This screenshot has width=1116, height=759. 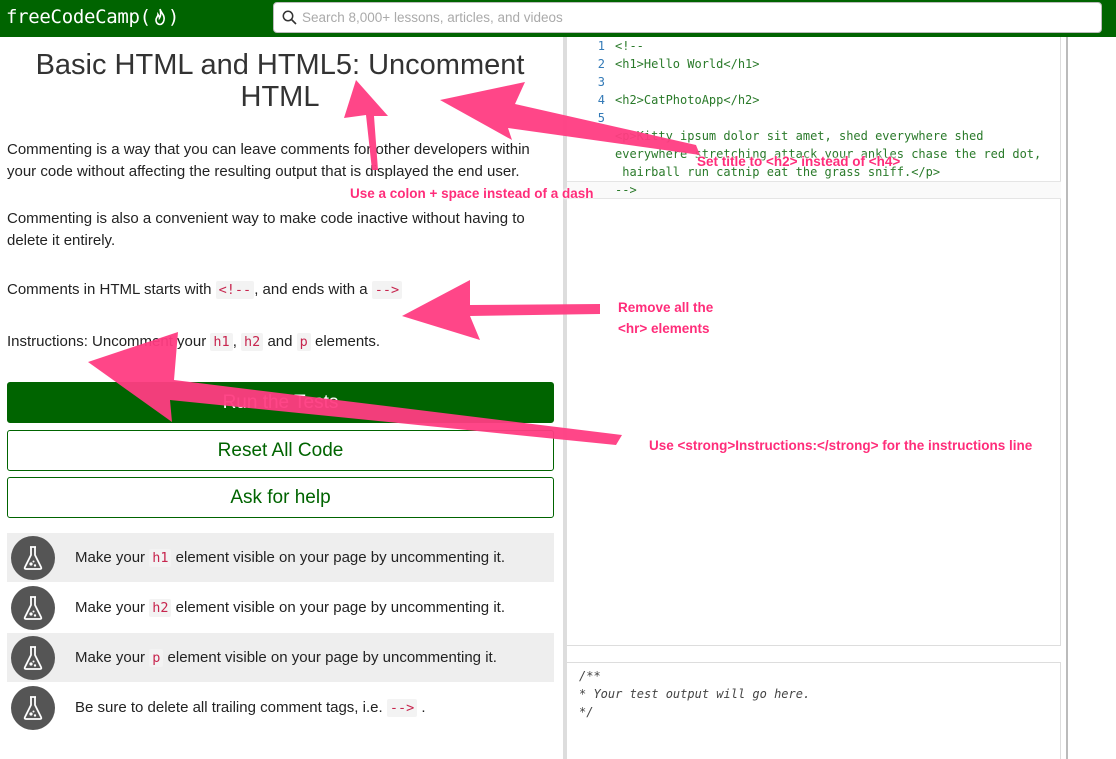 What do you see at coordinates (235, 290) in the screenshot?
I see `inline-code: <!--` at bounding box center [235, 290].